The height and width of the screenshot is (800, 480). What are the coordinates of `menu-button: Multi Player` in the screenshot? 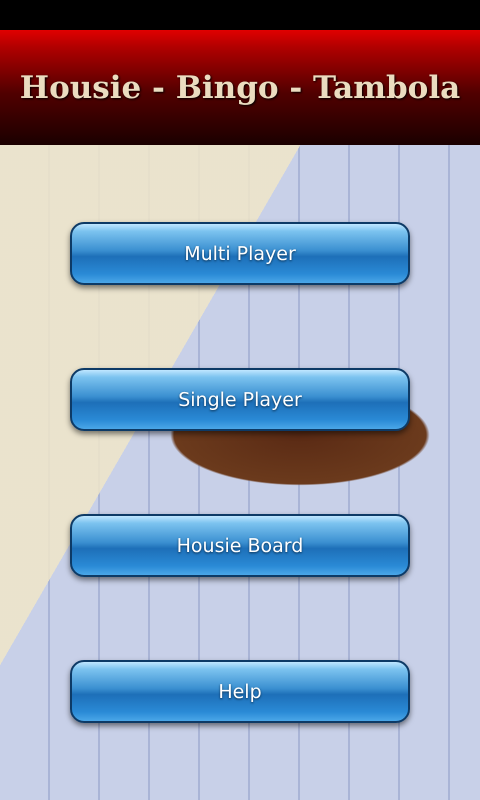 It's located at (240, 253).